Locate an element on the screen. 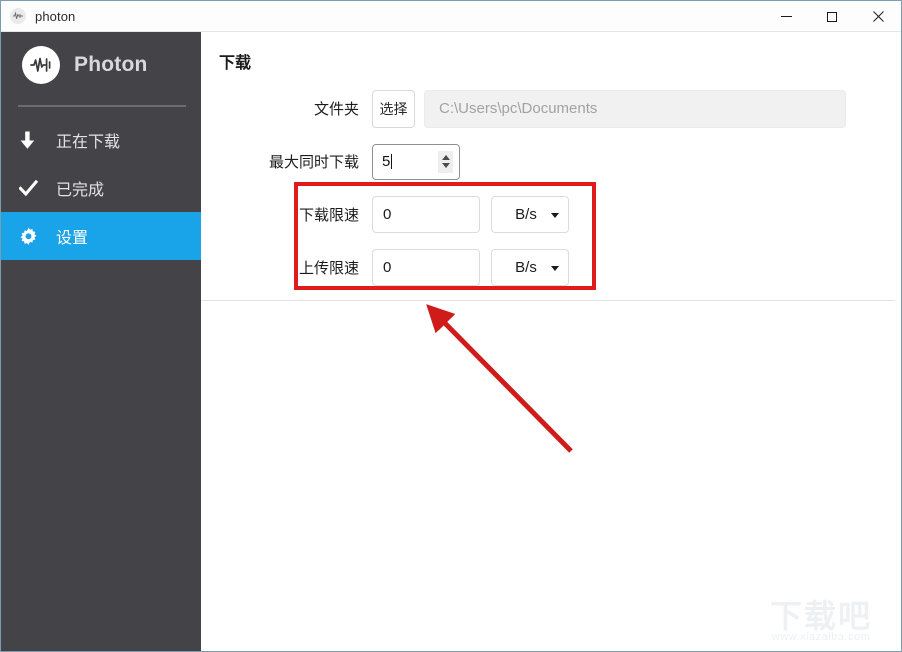 Image resolution: width=902 pixels, height=652 pixels. brand: Photon is located at coordinates (101, 65).